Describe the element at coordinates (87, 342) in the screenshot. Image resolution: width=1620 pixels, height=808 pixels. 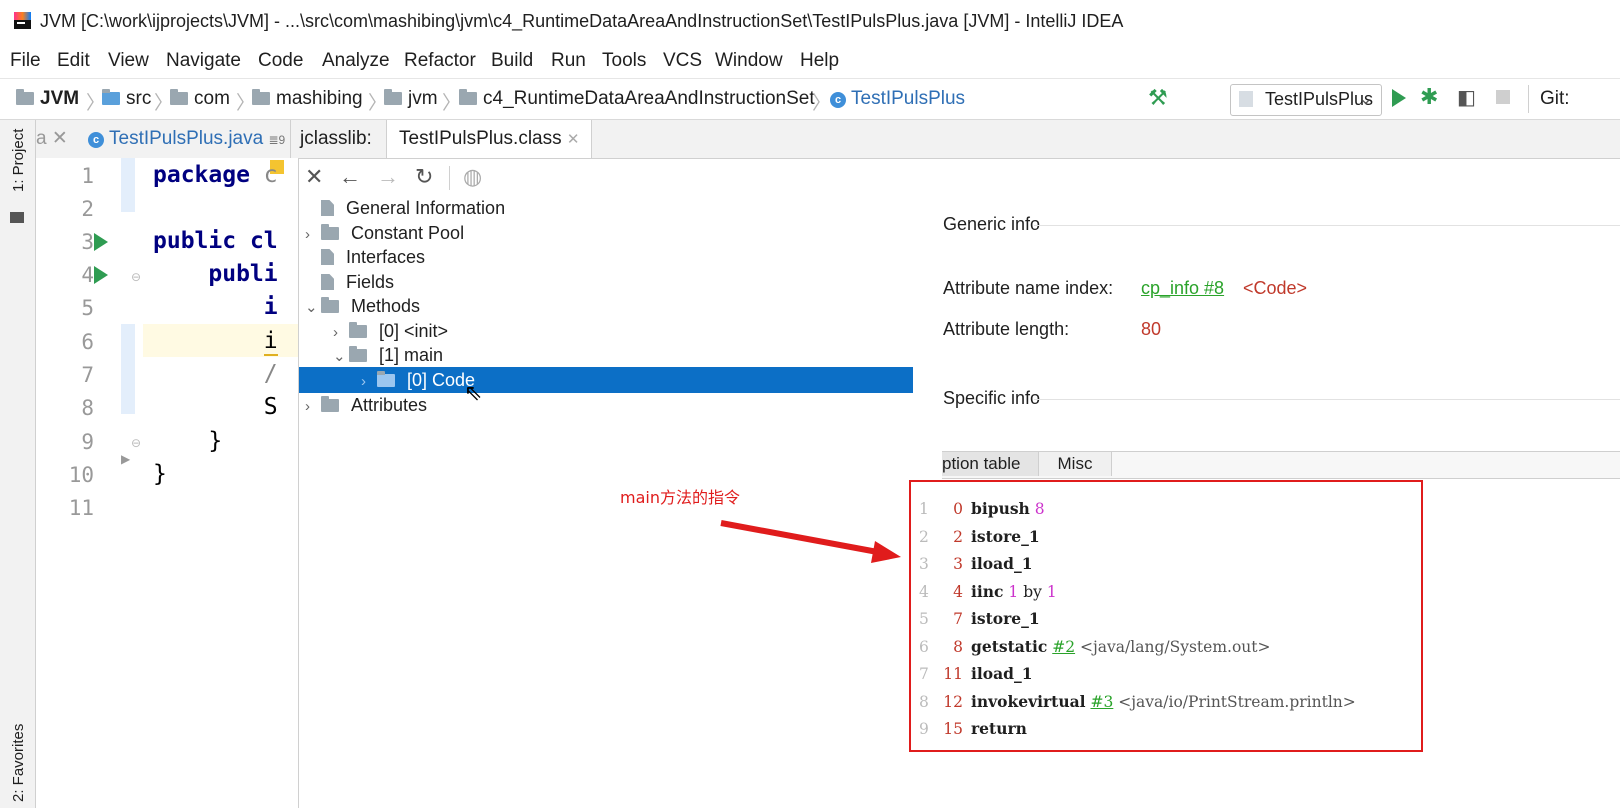
I see `line-number: 6` at that location.